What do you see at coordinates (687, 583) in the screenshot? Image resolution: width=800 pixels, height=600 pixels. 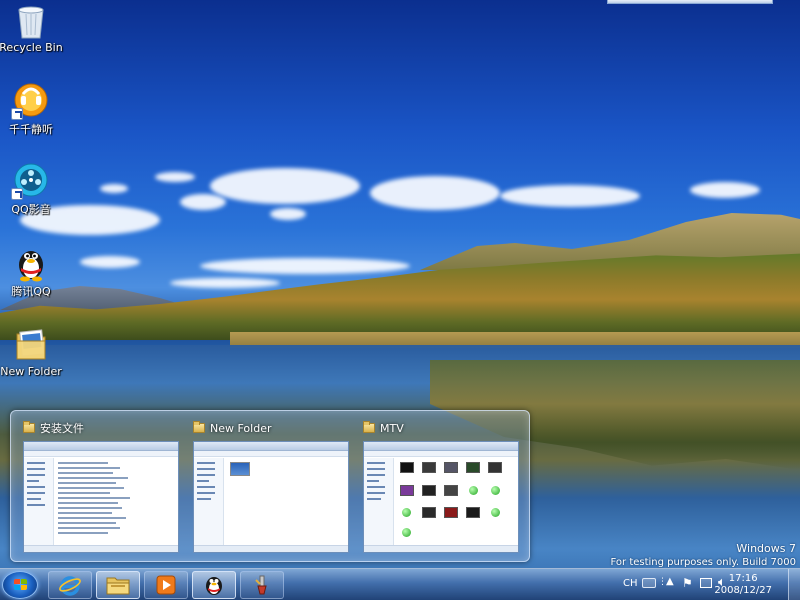 I see `action-center-flag-icon: ⚑` at bounding box center [687, 583].